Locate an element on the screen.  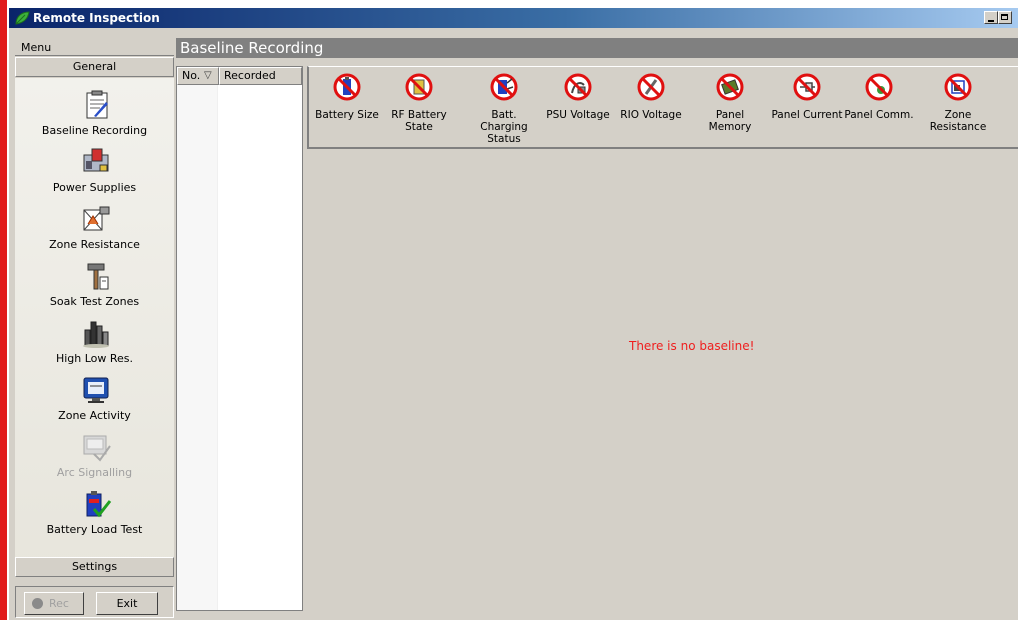
maximize-button is located at coordinates (1005, 17).